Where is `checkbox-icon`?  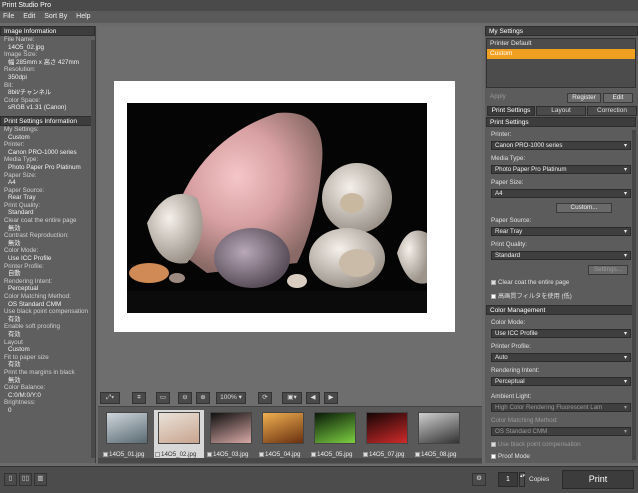 checkbox-icon is located at coordinates (493, 282).